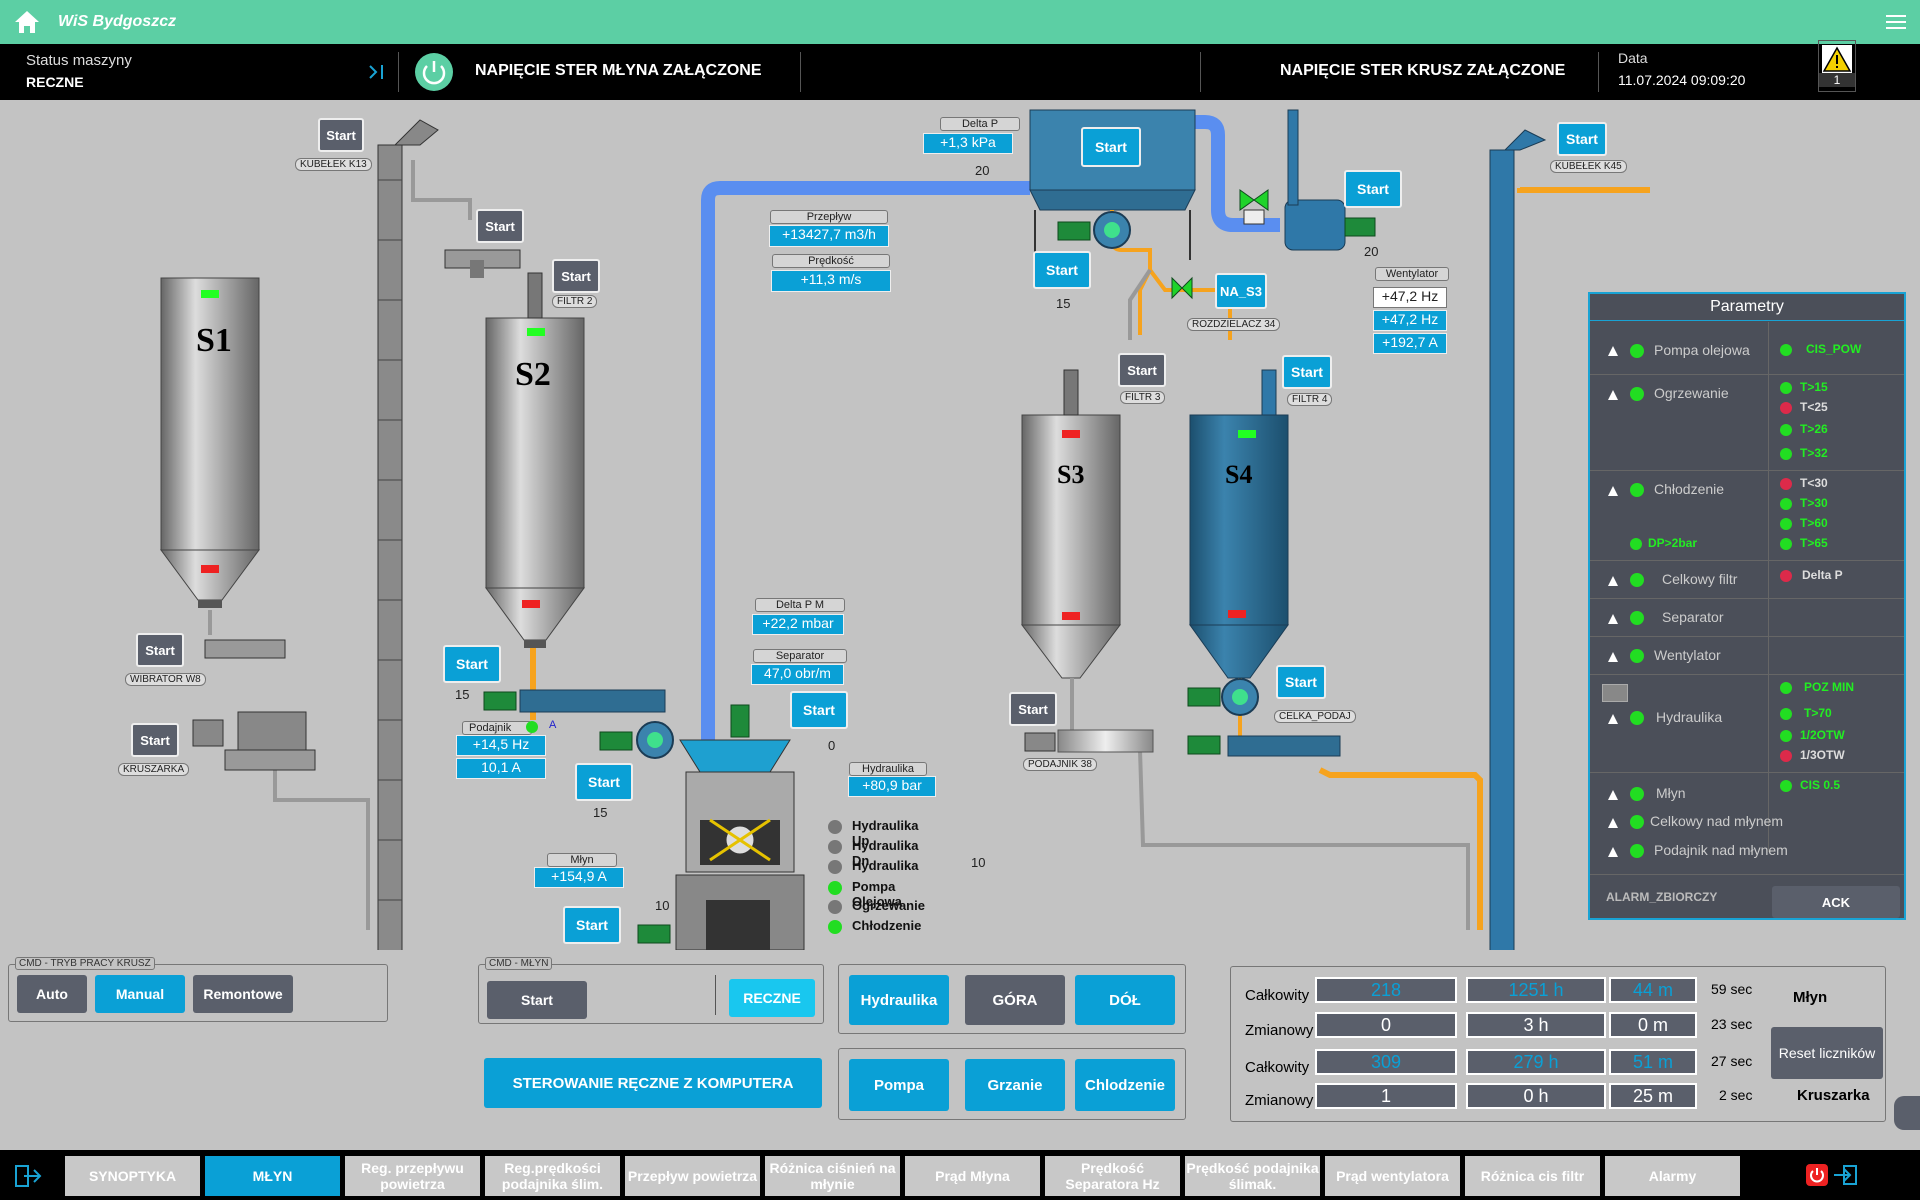  What do you see at coordinates (1252, 1176) in the screenshot?
I see `nav-predkosc-podajnika: Prędkość podajnika ślimak.` at bounding box center [1252, 1176].